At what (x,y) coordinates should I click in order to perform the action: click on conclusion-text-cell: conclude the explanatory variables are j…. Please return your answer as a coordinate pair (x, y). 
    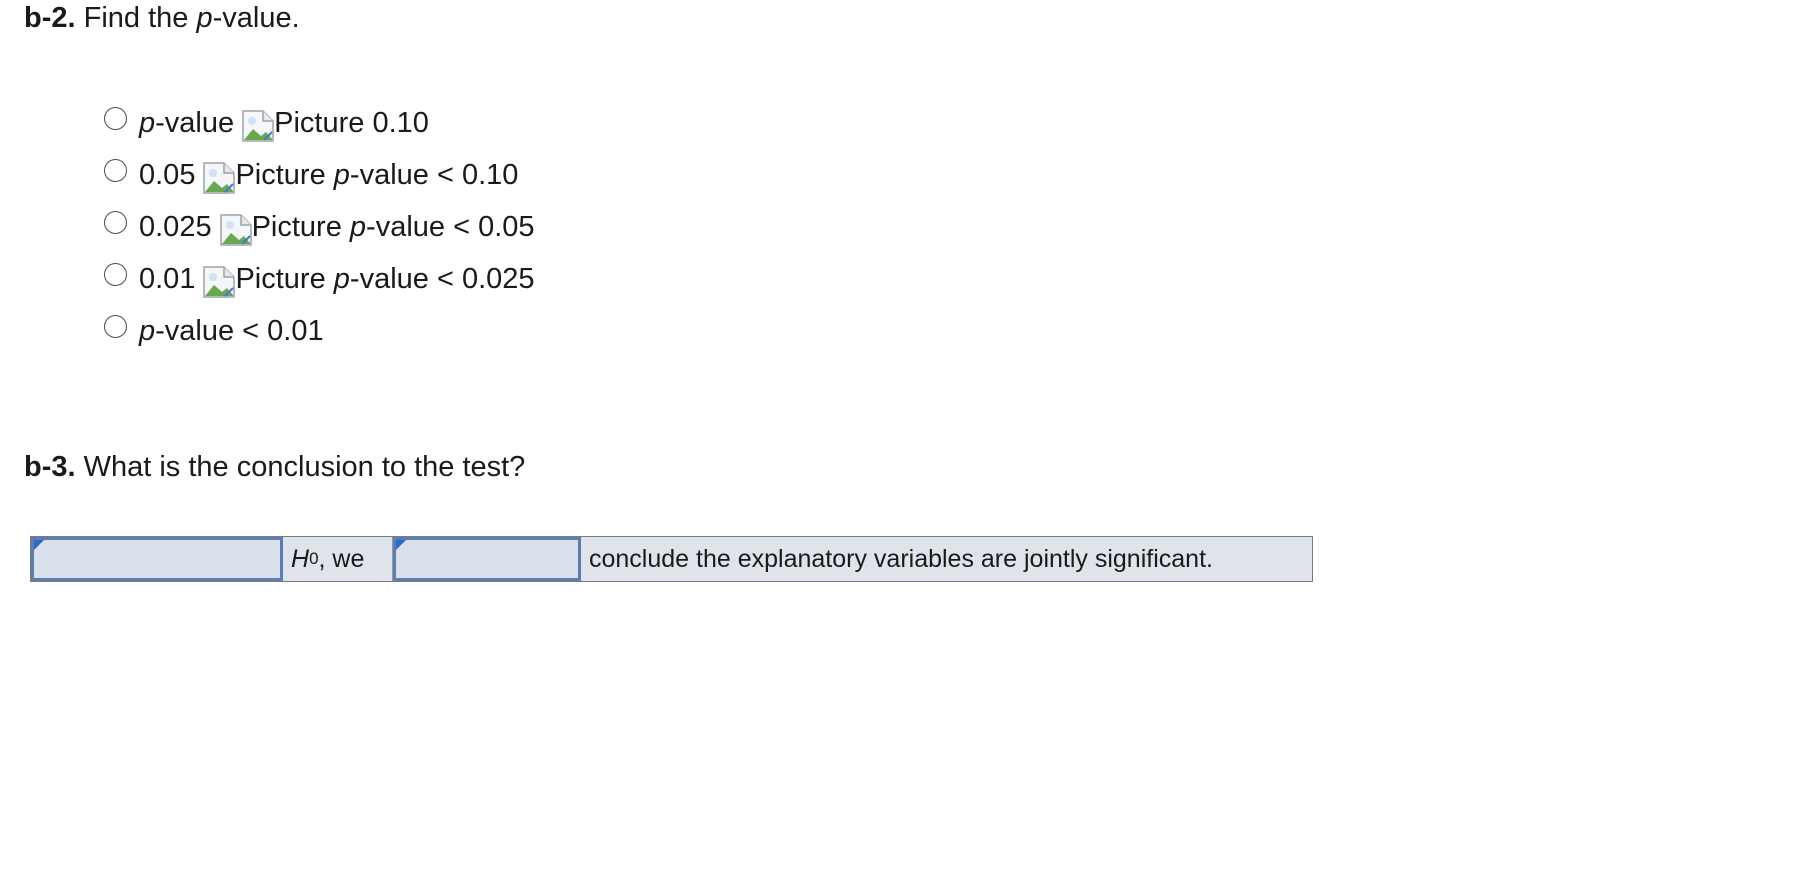
    Looking at the image, I should click on (946, 559).